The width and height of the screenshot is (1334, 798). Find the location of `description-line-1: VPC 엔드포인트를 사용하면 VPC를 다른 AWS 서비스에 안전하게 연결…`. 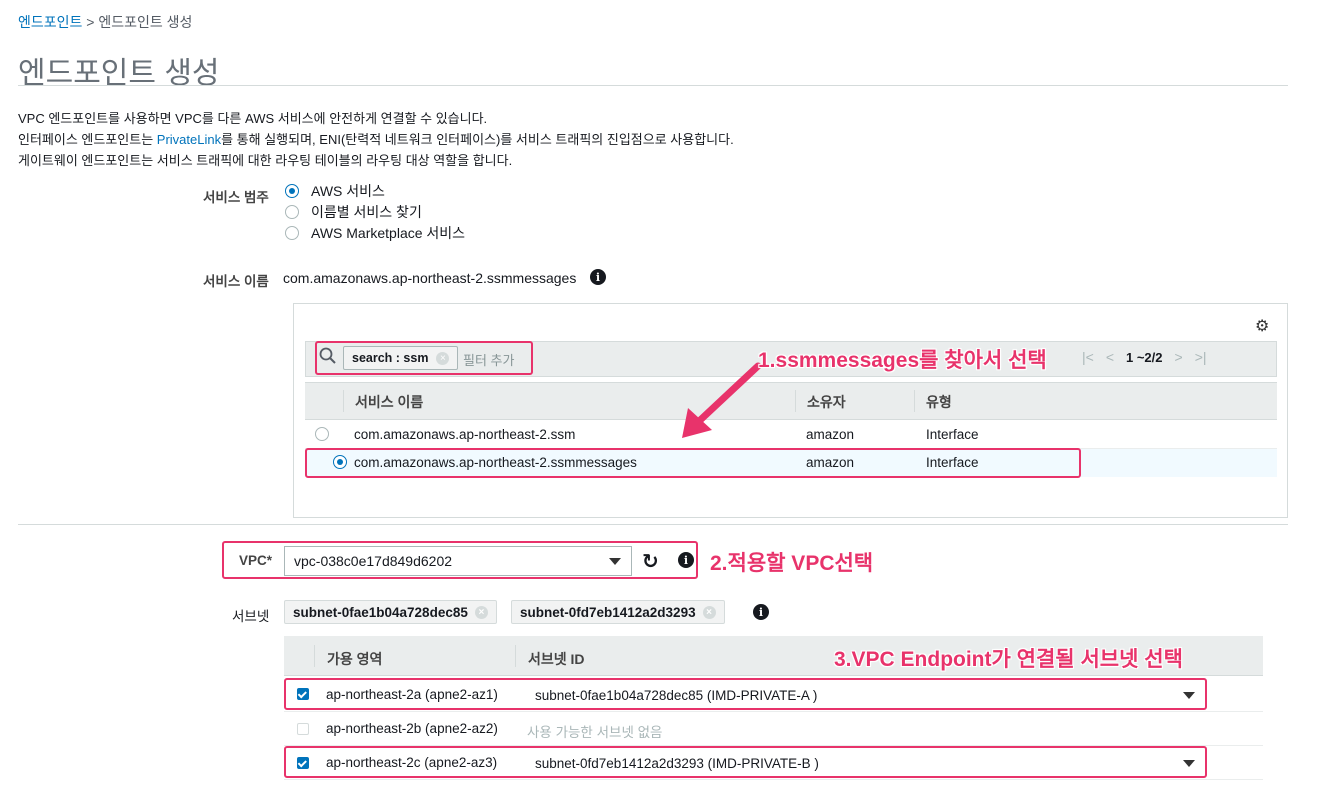

description-line-1: VPC 엔드포인트를 사용하면 VPC를 다른 AWS 서비스에 안전하게 연결… is located at coordinates (253, 118).